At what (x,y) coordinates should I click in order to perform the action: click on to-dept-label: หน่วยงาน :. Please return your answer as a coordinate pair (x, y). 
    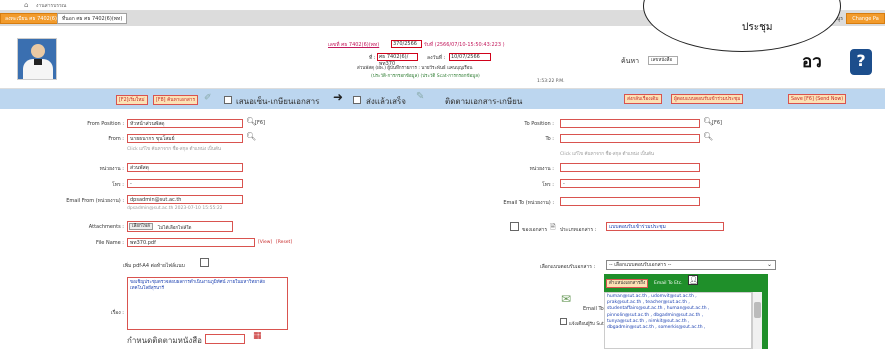
    Looking at the image, I should click on (541, 169).